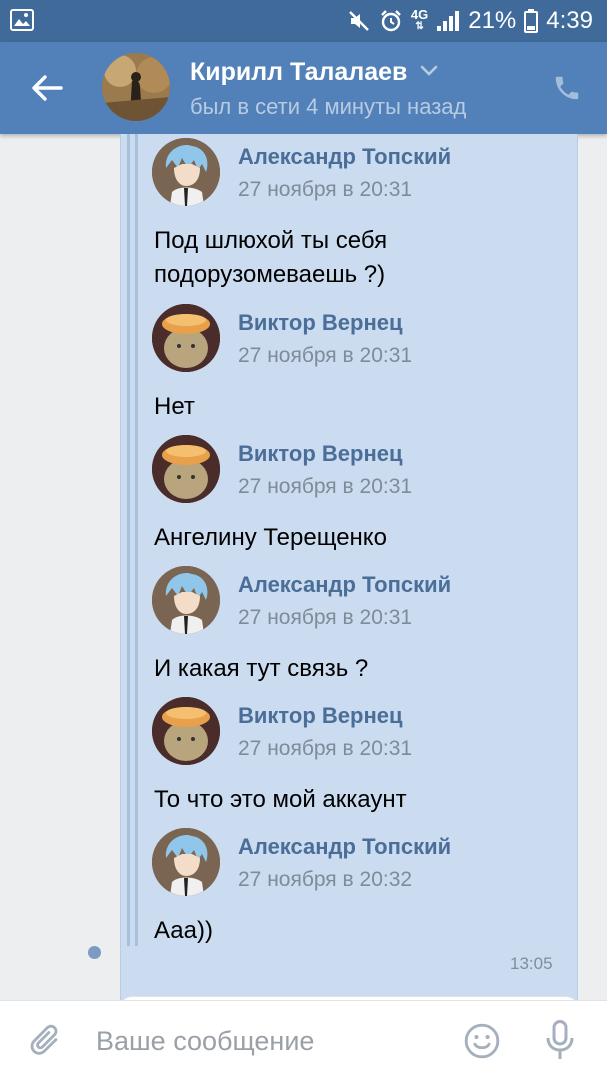 Image resolution: width=607 pixels, height=1080 pixels. Describe the element at coordinates (362, 369) in the screenshot. I see `forwarded-message: Виктор Вернец 27 ноября в 20:31 Нет` at that location.